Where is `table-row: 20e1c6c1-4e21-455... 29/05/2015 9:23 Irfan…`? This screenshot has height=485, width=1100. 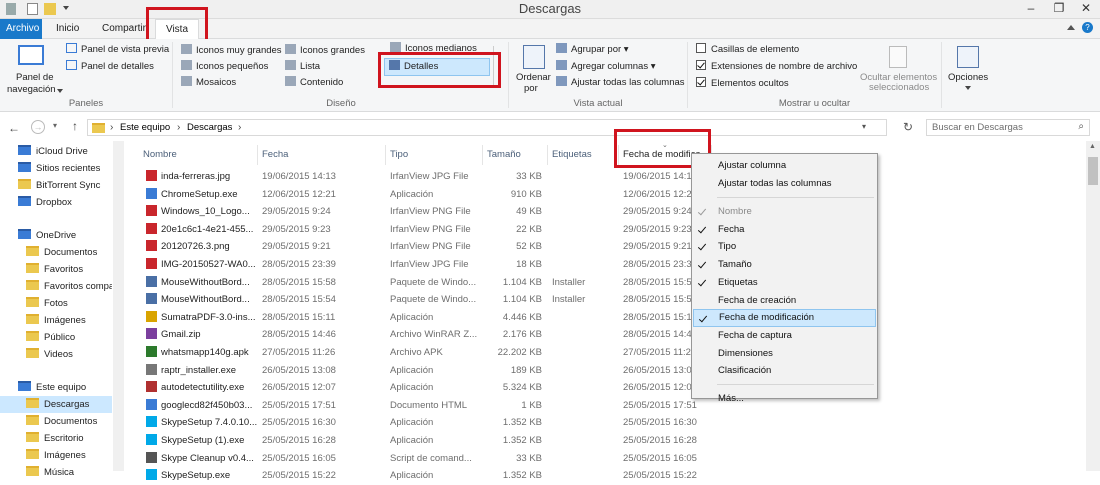
table-row: 20e1c6c1-4e21-455... 29/05/2015 9:23 Irfan… is located at coordinates (425, 230).